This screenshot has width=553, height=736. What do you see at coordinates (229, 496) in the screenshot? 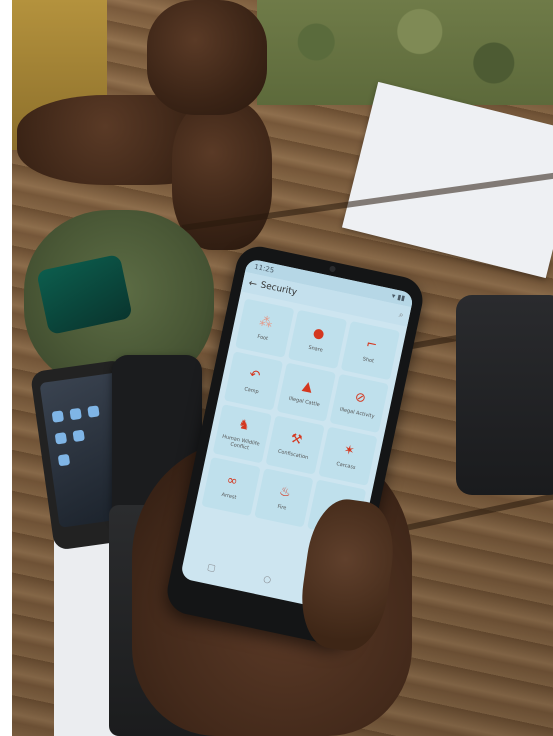
I see `category-label: Arrest` at bounding box center [229, 496].